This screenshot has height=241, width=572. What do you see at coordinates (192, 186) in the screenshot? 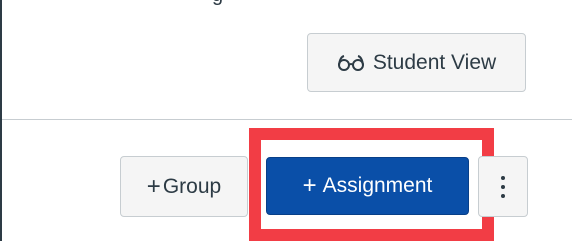
I see `group-button-label: Group` at bounding box center [192, 186].